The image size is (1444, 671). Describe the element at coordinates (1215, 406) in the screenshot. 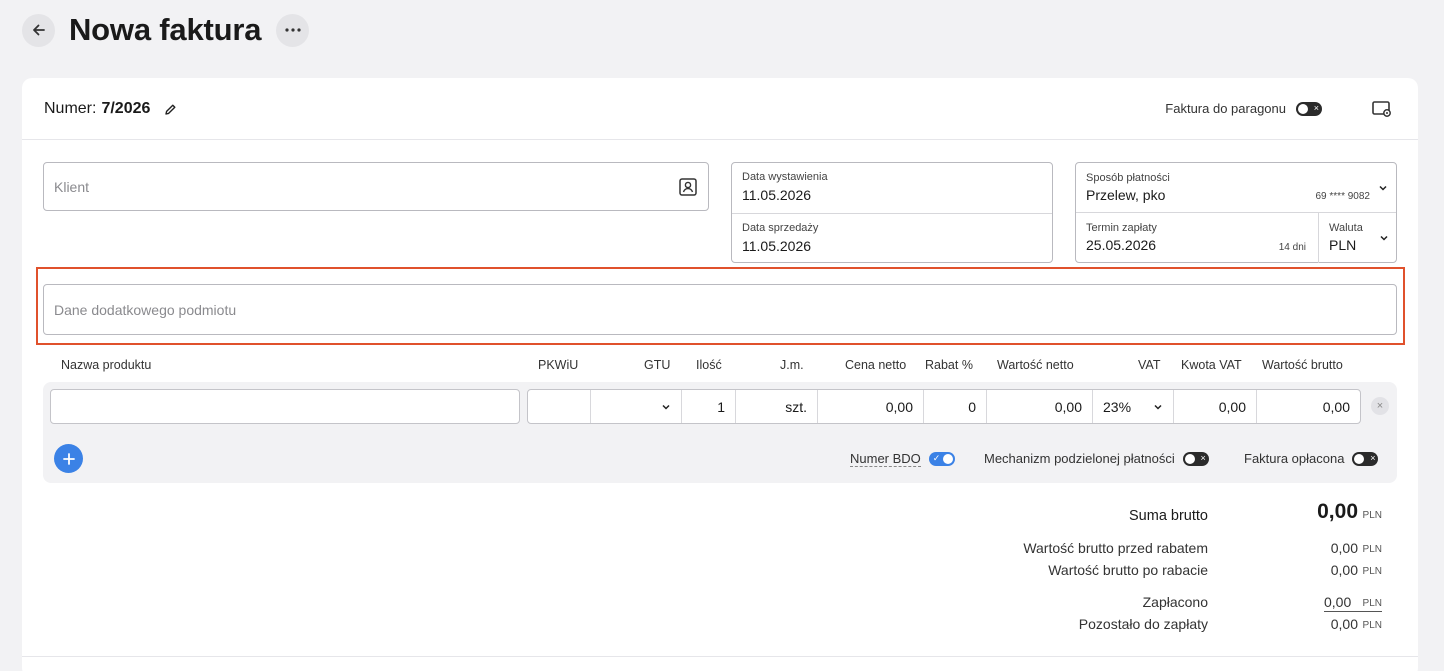

I see `vat-amount-input: 0,00` at that location.